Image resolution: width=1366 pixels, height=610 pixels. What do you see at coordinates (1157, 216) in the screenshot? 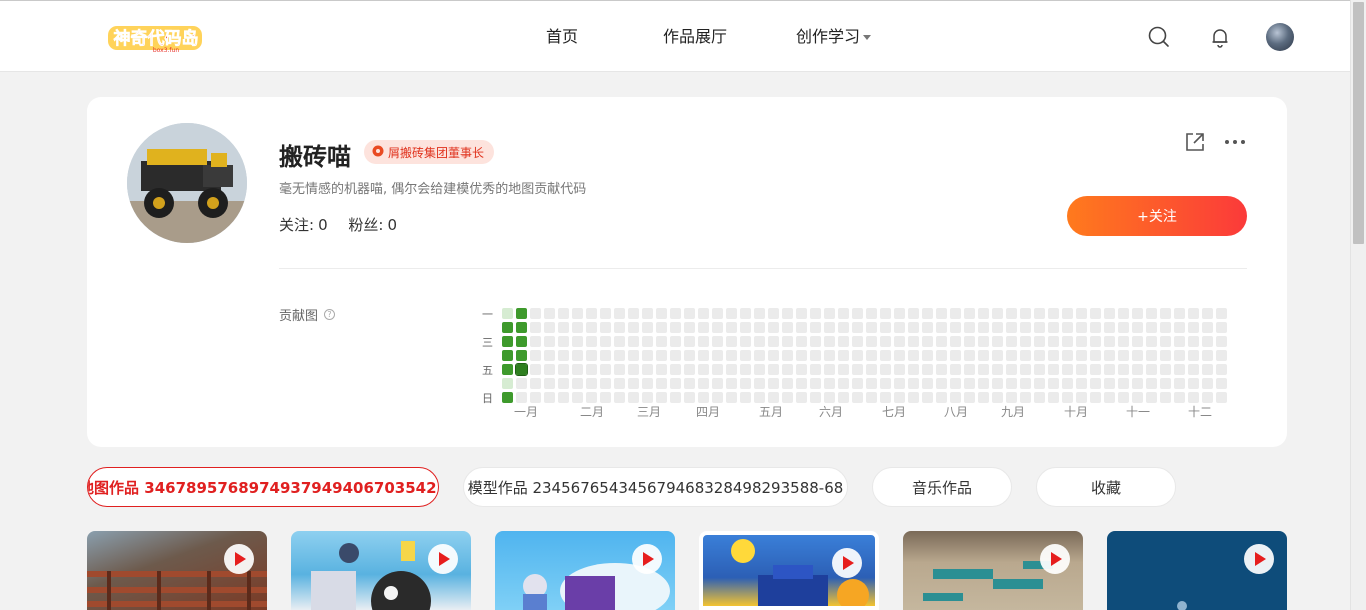
I see `follow-button: +关注` at bounding box center [1157, 216].